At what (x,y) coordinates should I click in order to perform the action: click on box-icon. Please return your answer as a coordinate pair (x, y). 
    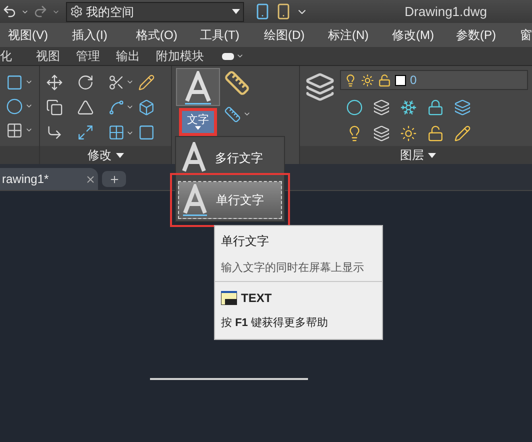
    Looking at the image, I should click on (147, 107).